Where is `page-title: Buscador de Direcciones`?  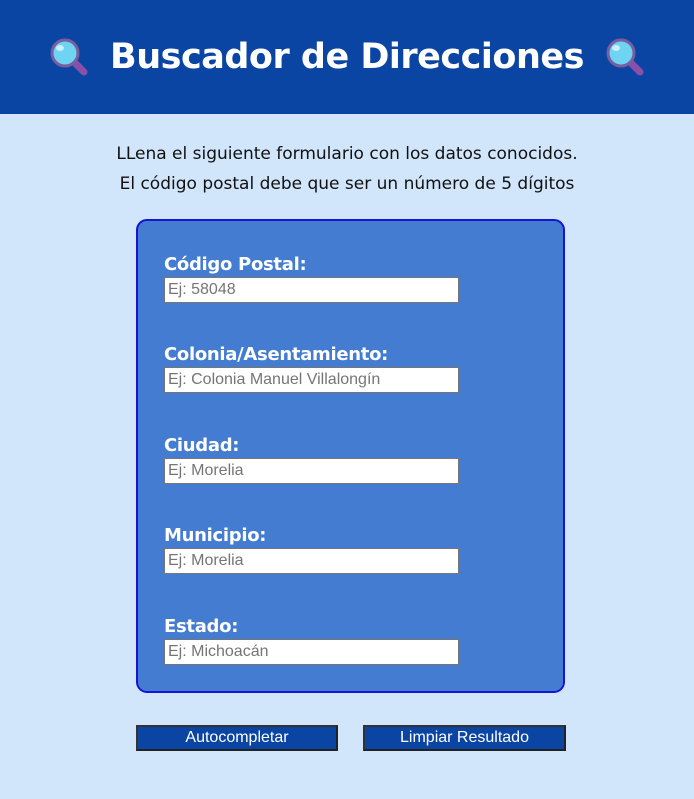 page-title: Buscador de Direcciones is located at coordinates (347, 56).